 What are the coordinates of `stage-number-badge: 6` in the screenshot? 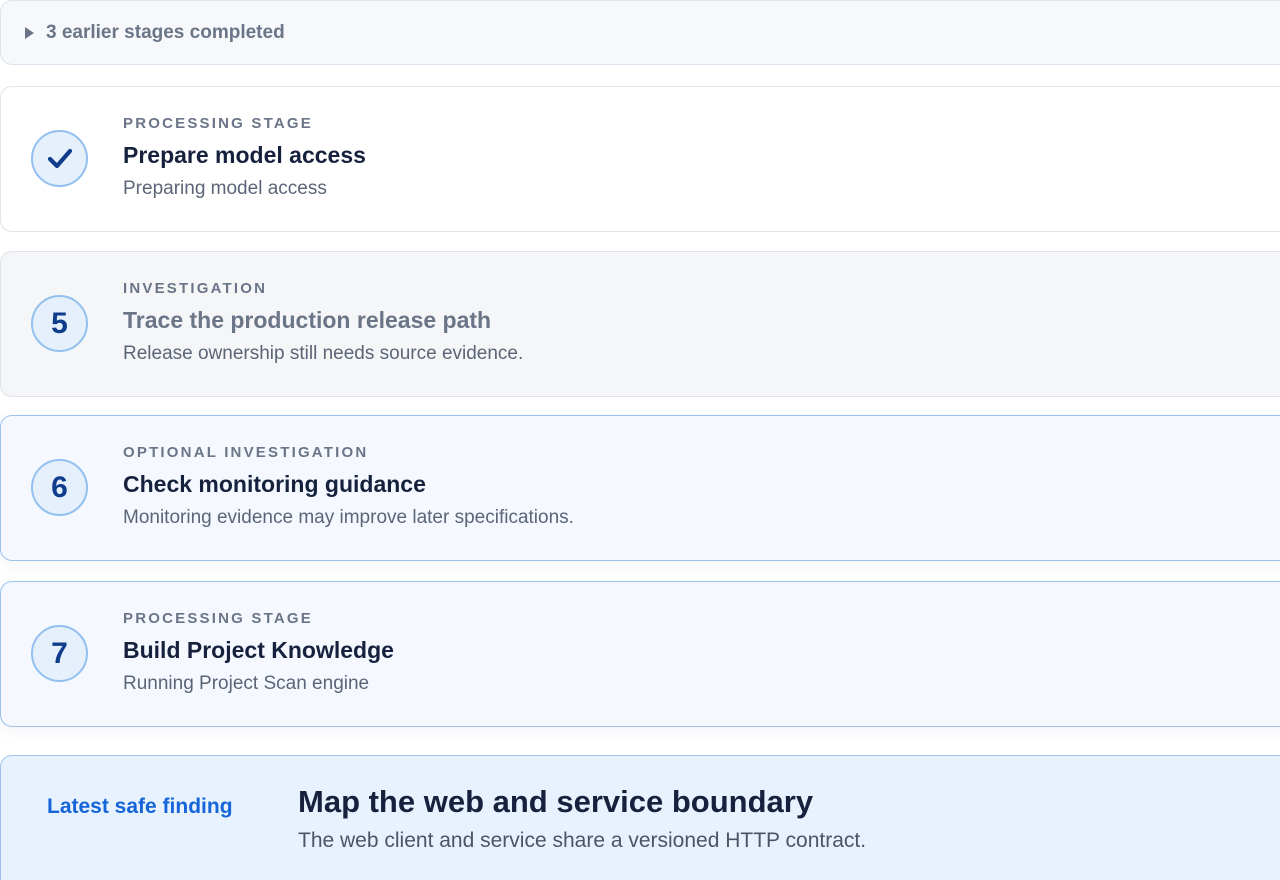 It's located at (59, 487).